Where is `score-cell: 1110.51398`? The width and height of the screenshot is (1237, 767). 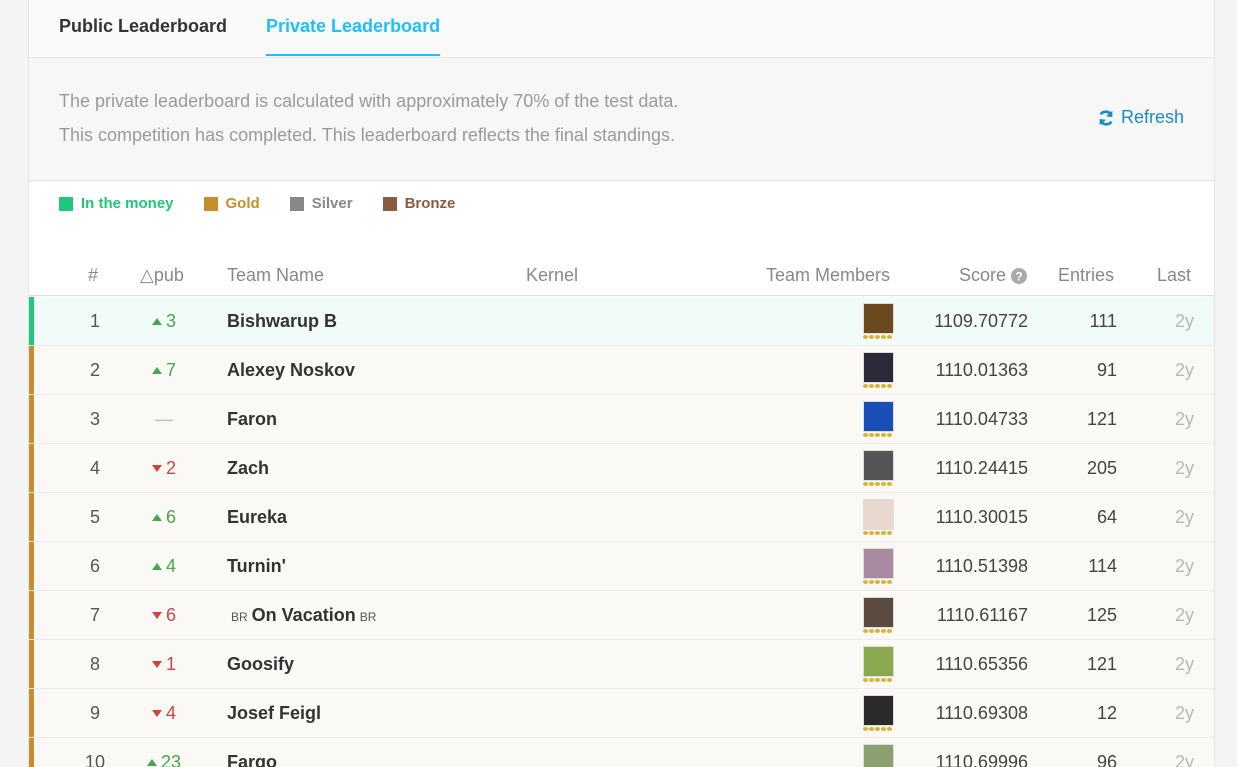
score-cell: 1110.51398 is located at coordinates (981, 566).